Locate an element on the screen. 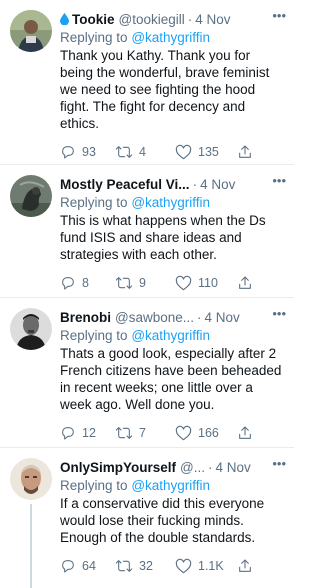 Image resolution: width=320 pixels, height=588 pixels. reply-button: 93 is located at coordinates (87, 152).